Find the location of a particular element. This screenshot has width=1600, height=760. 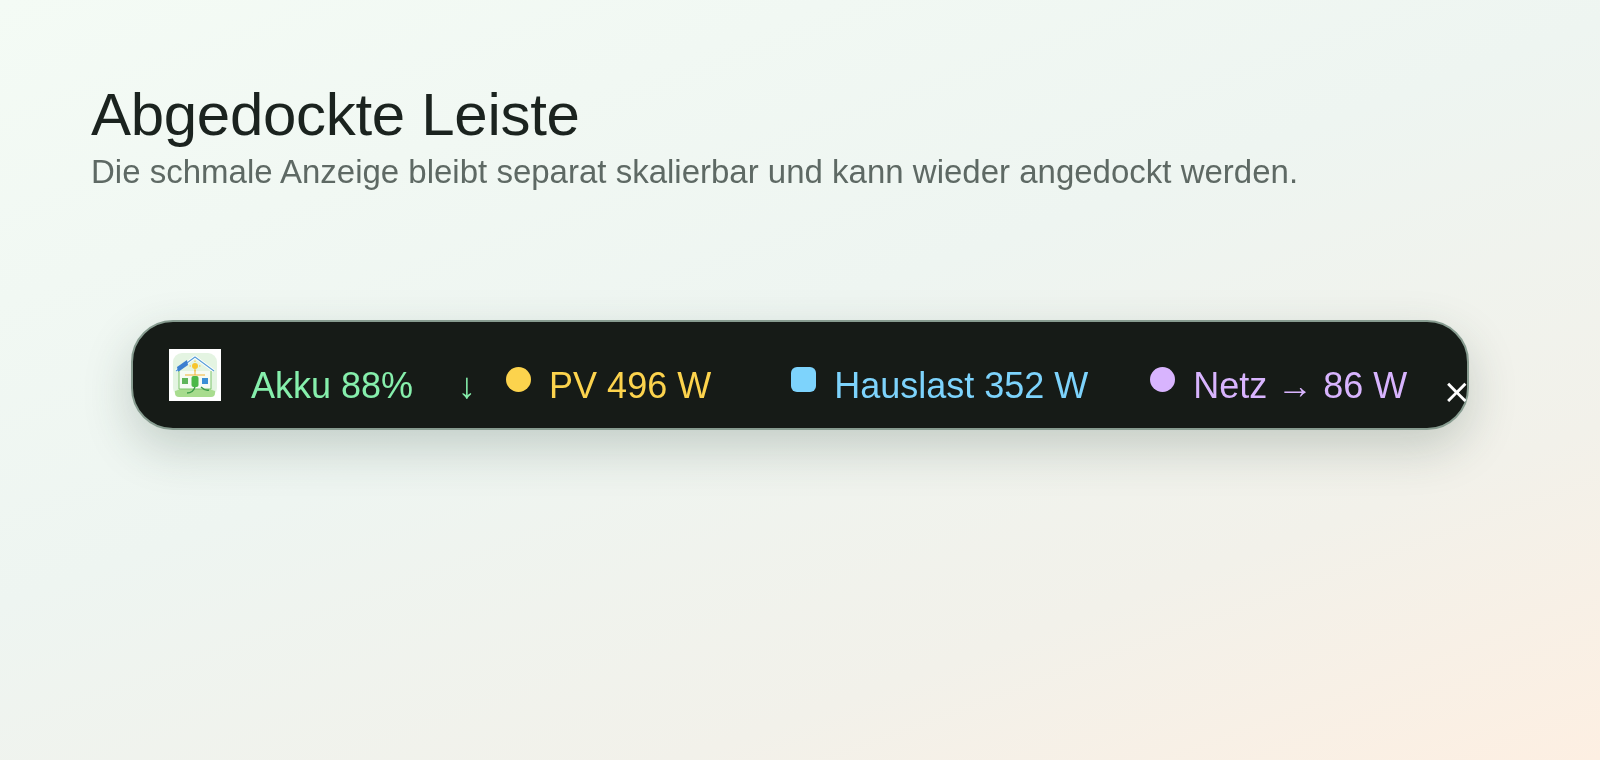

page-title: Abgedockte Leiste is located at coordinates (335, 115).